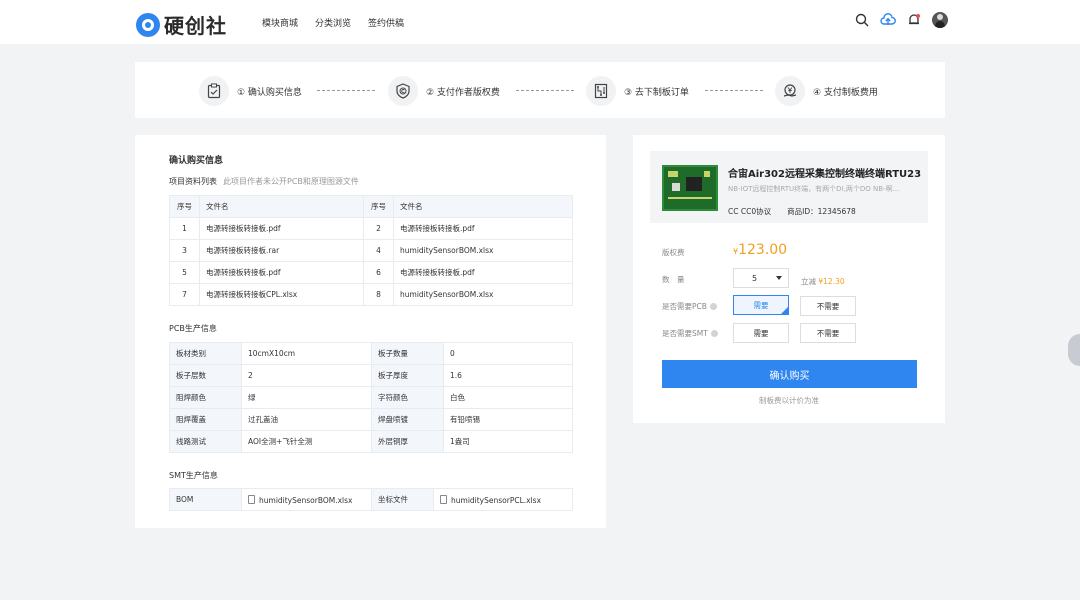 The height and width of the screenshot is (600, 1080). What do you see at coordinates (371, 441) in the screenshot?
I see `table-row: 线路测试 AOI全测+飞针全测 外层铜厚 1盎司` at bounding box center [371, 441].